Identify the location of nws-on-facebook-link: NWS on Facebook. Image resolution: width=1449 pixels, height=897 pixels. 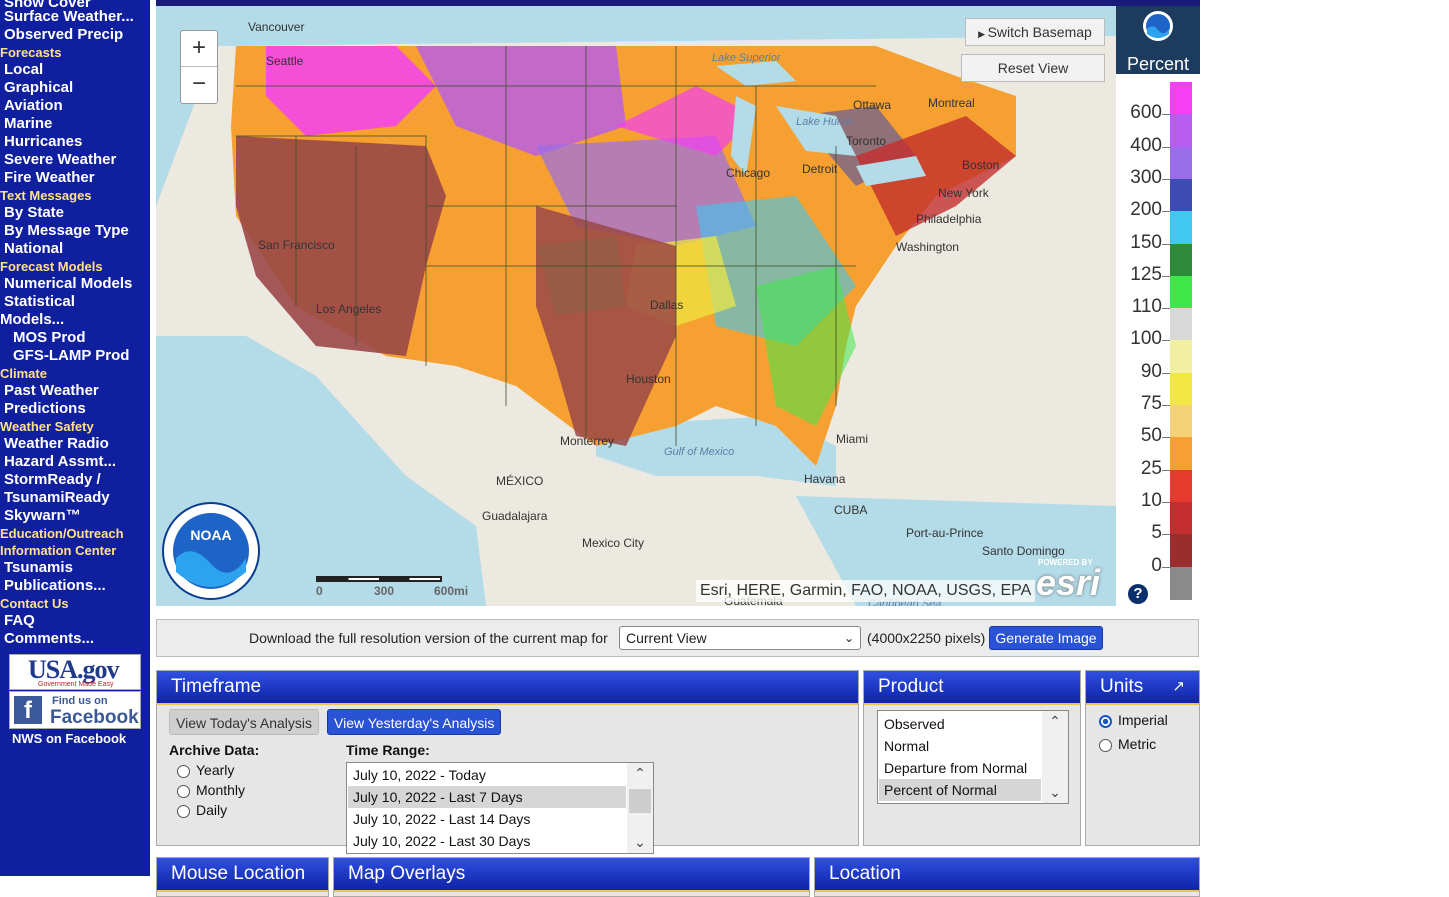
(69, 738).